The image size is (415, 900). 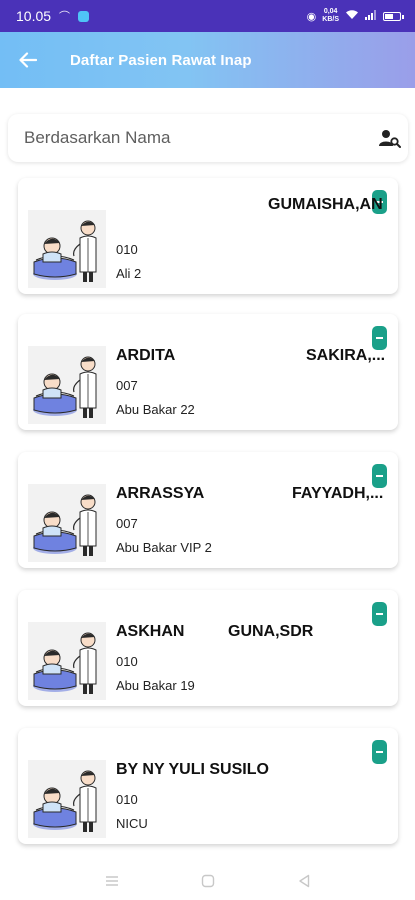 I want to click on patient-room: Abu Bakar 22, so click(x=155, y=409).